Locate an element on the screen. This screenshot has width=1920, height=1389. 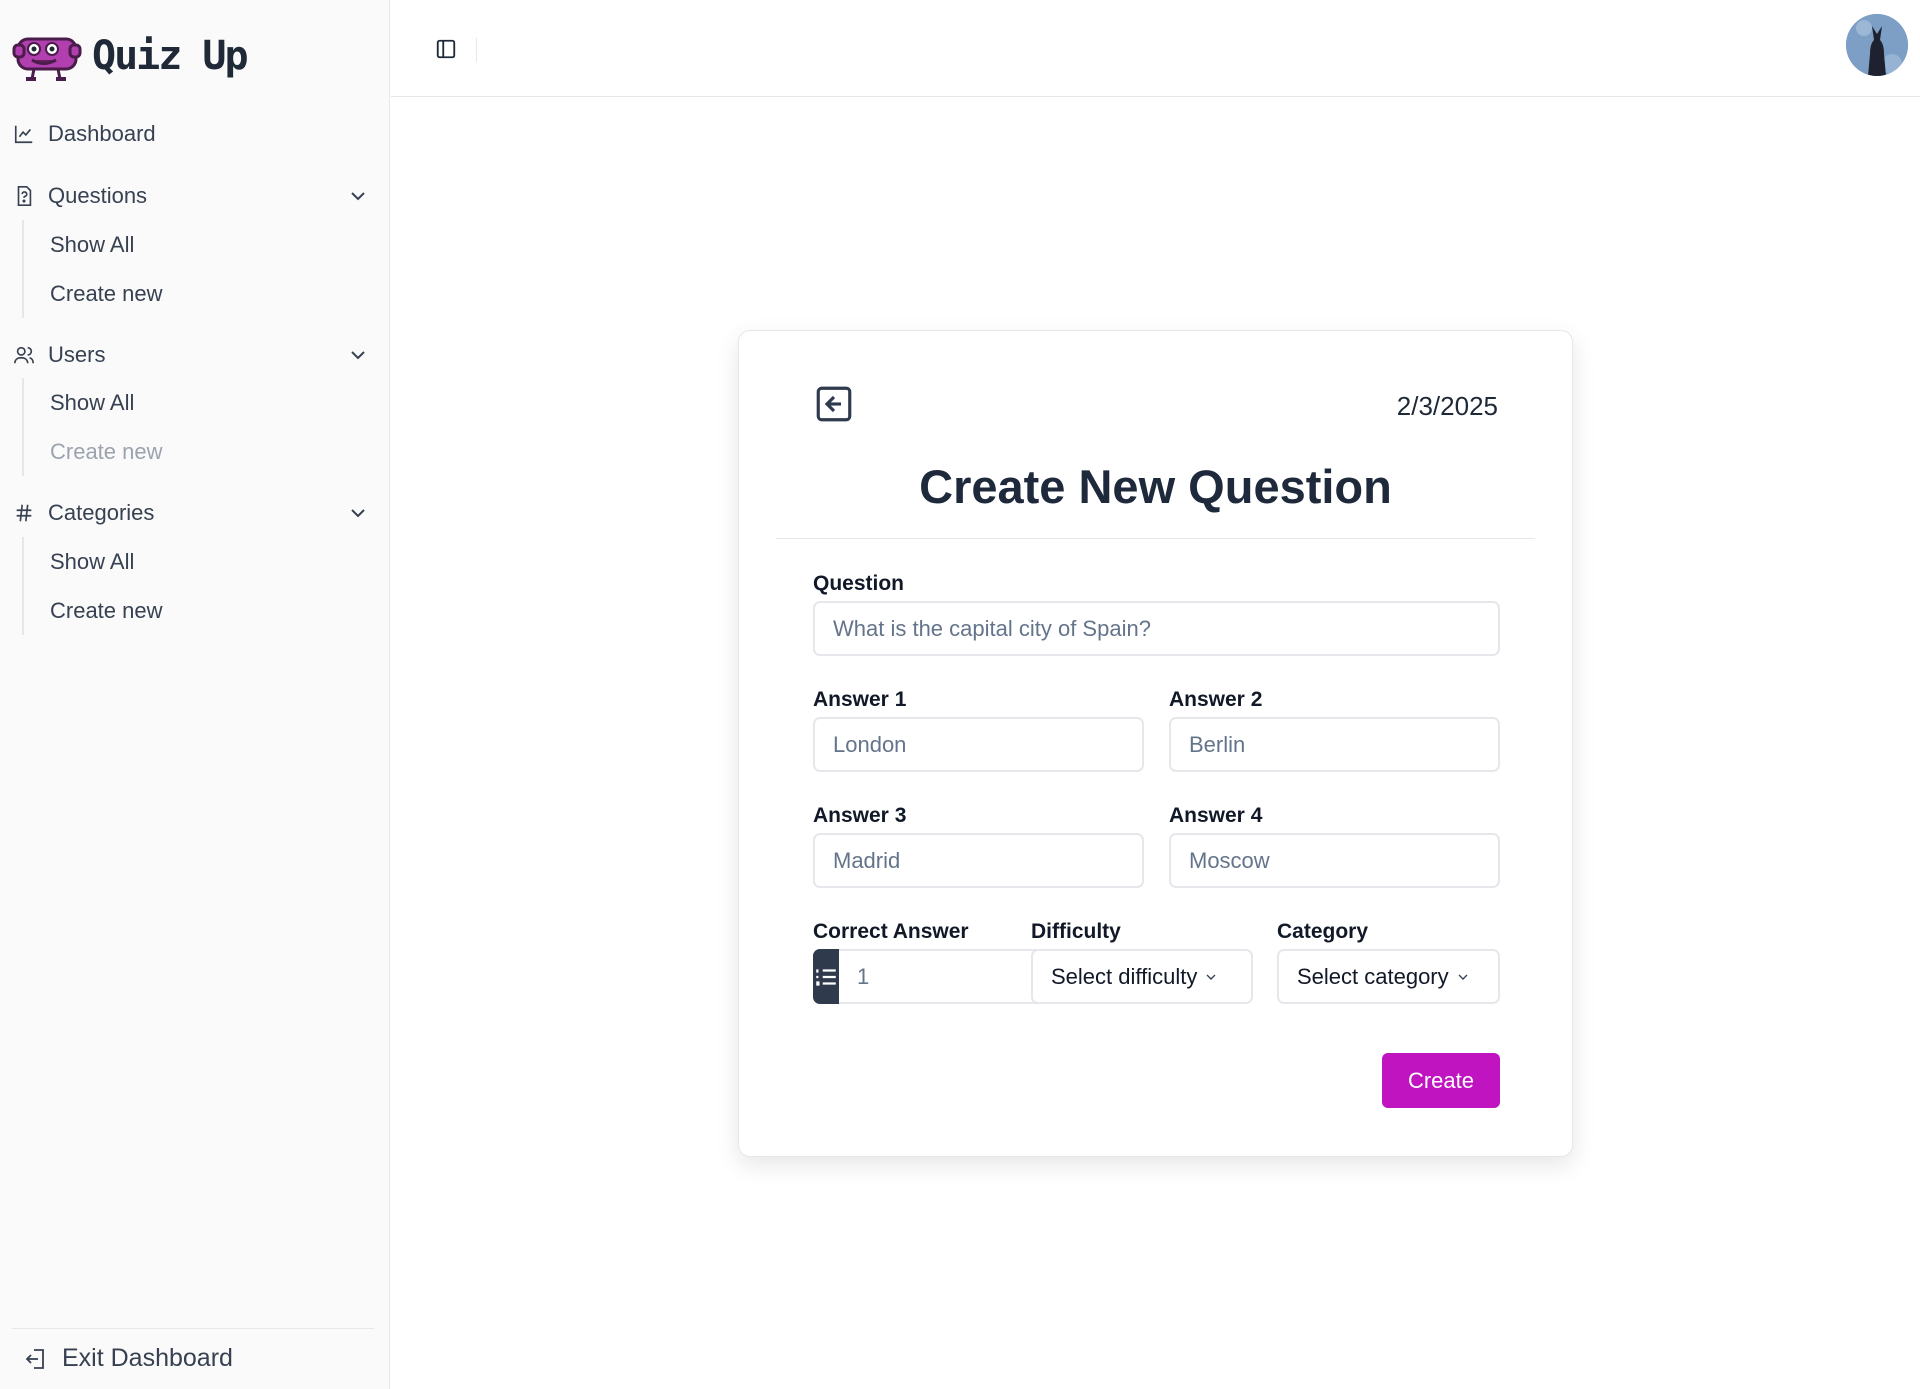
users-subnav: Show All Create new is located at coordinates (199, 427).